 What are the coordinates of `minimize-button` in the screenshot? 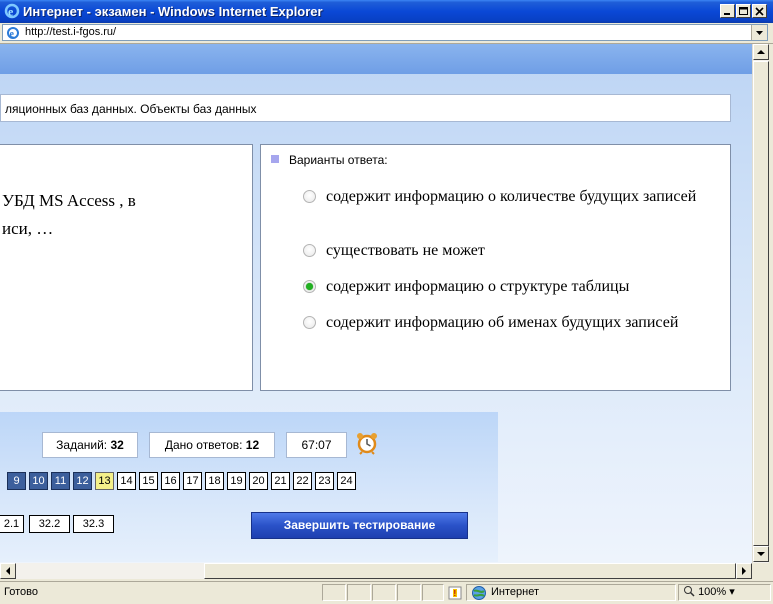 It's located at (727, 11).